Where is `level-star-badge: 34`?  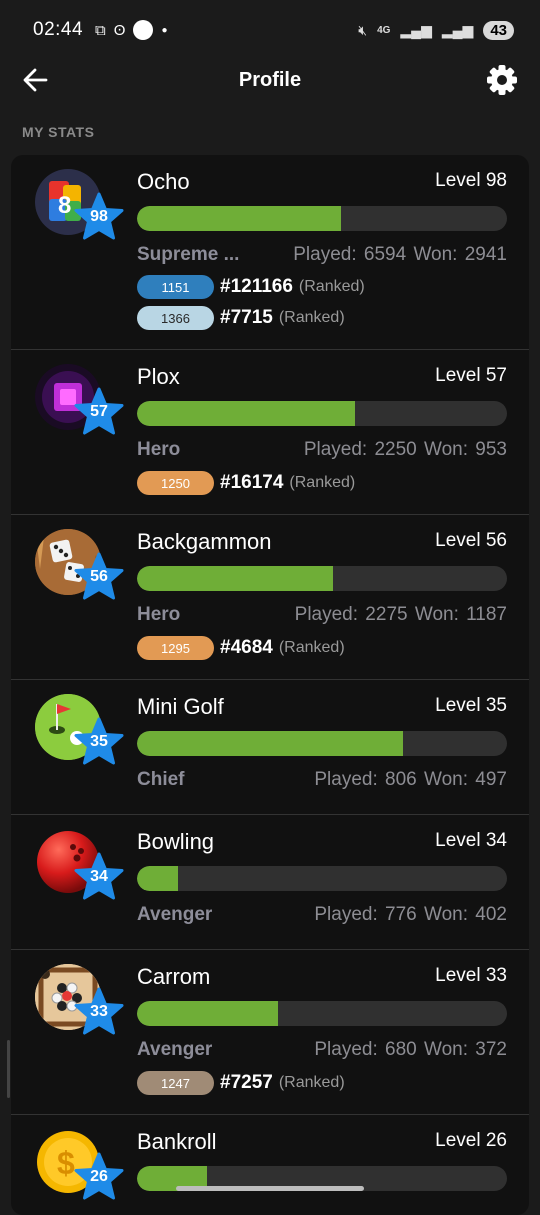 level-star-badge: 34 is located at coordinates (99, 878).